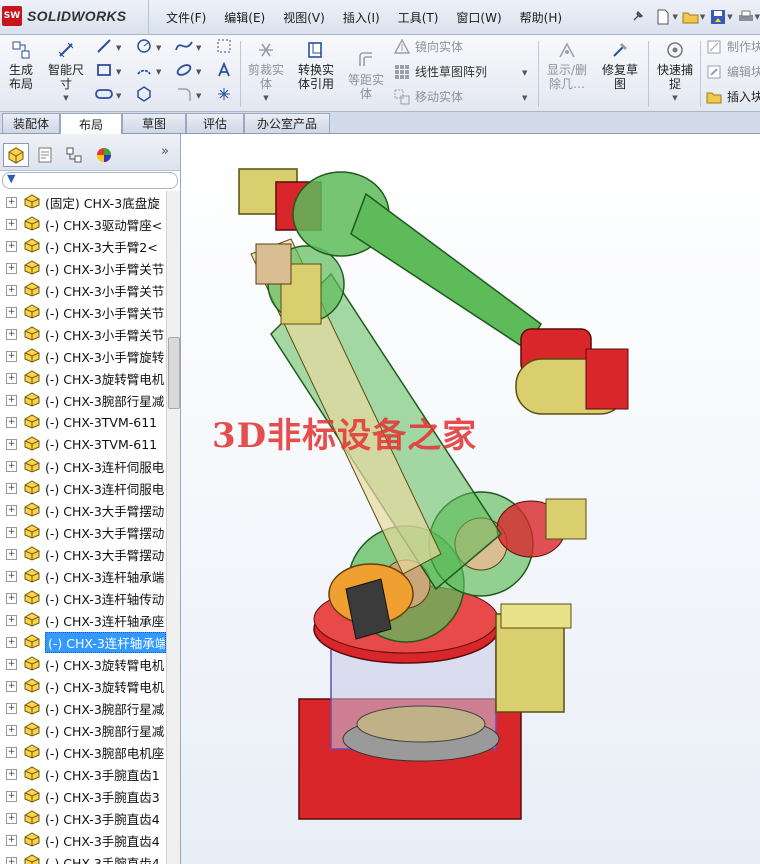 The image size is (760, 864). Describe the element at coordinates (165, 151) in the screenshot. I see `expand-panel-icon: »` at that location.